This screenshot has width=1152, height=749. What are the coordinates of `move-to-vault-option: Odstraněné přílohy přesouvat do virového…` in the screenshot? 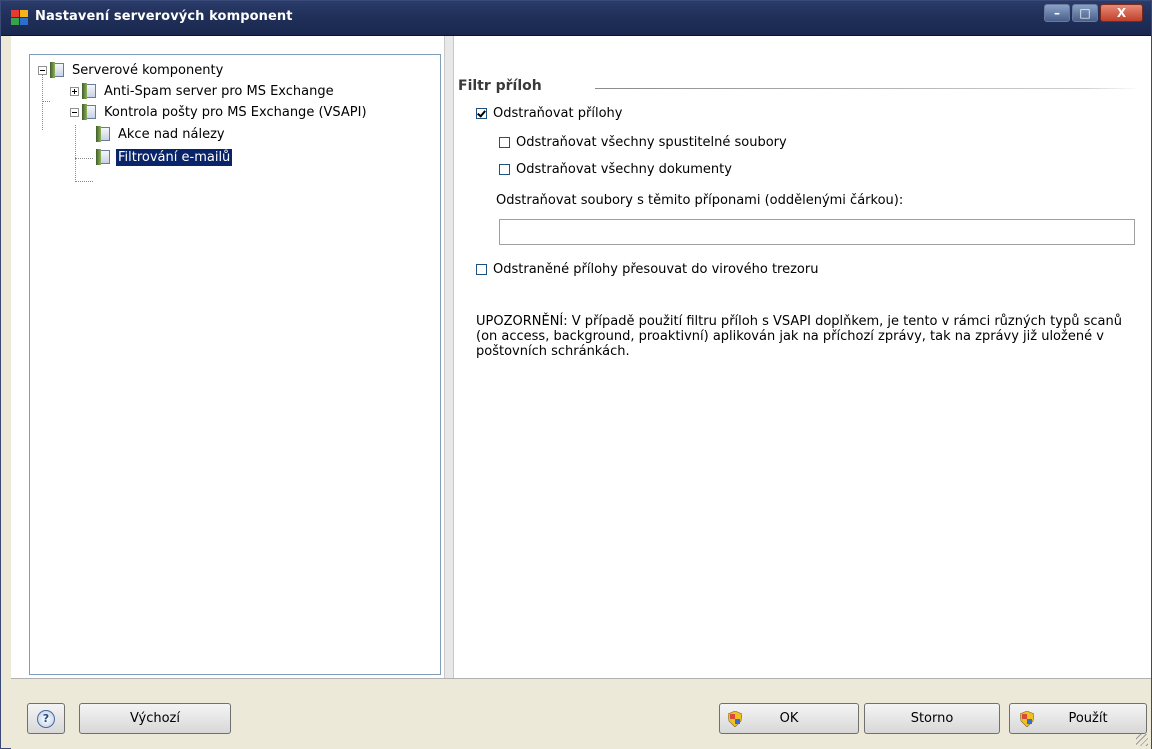 It's located at (647, 269).